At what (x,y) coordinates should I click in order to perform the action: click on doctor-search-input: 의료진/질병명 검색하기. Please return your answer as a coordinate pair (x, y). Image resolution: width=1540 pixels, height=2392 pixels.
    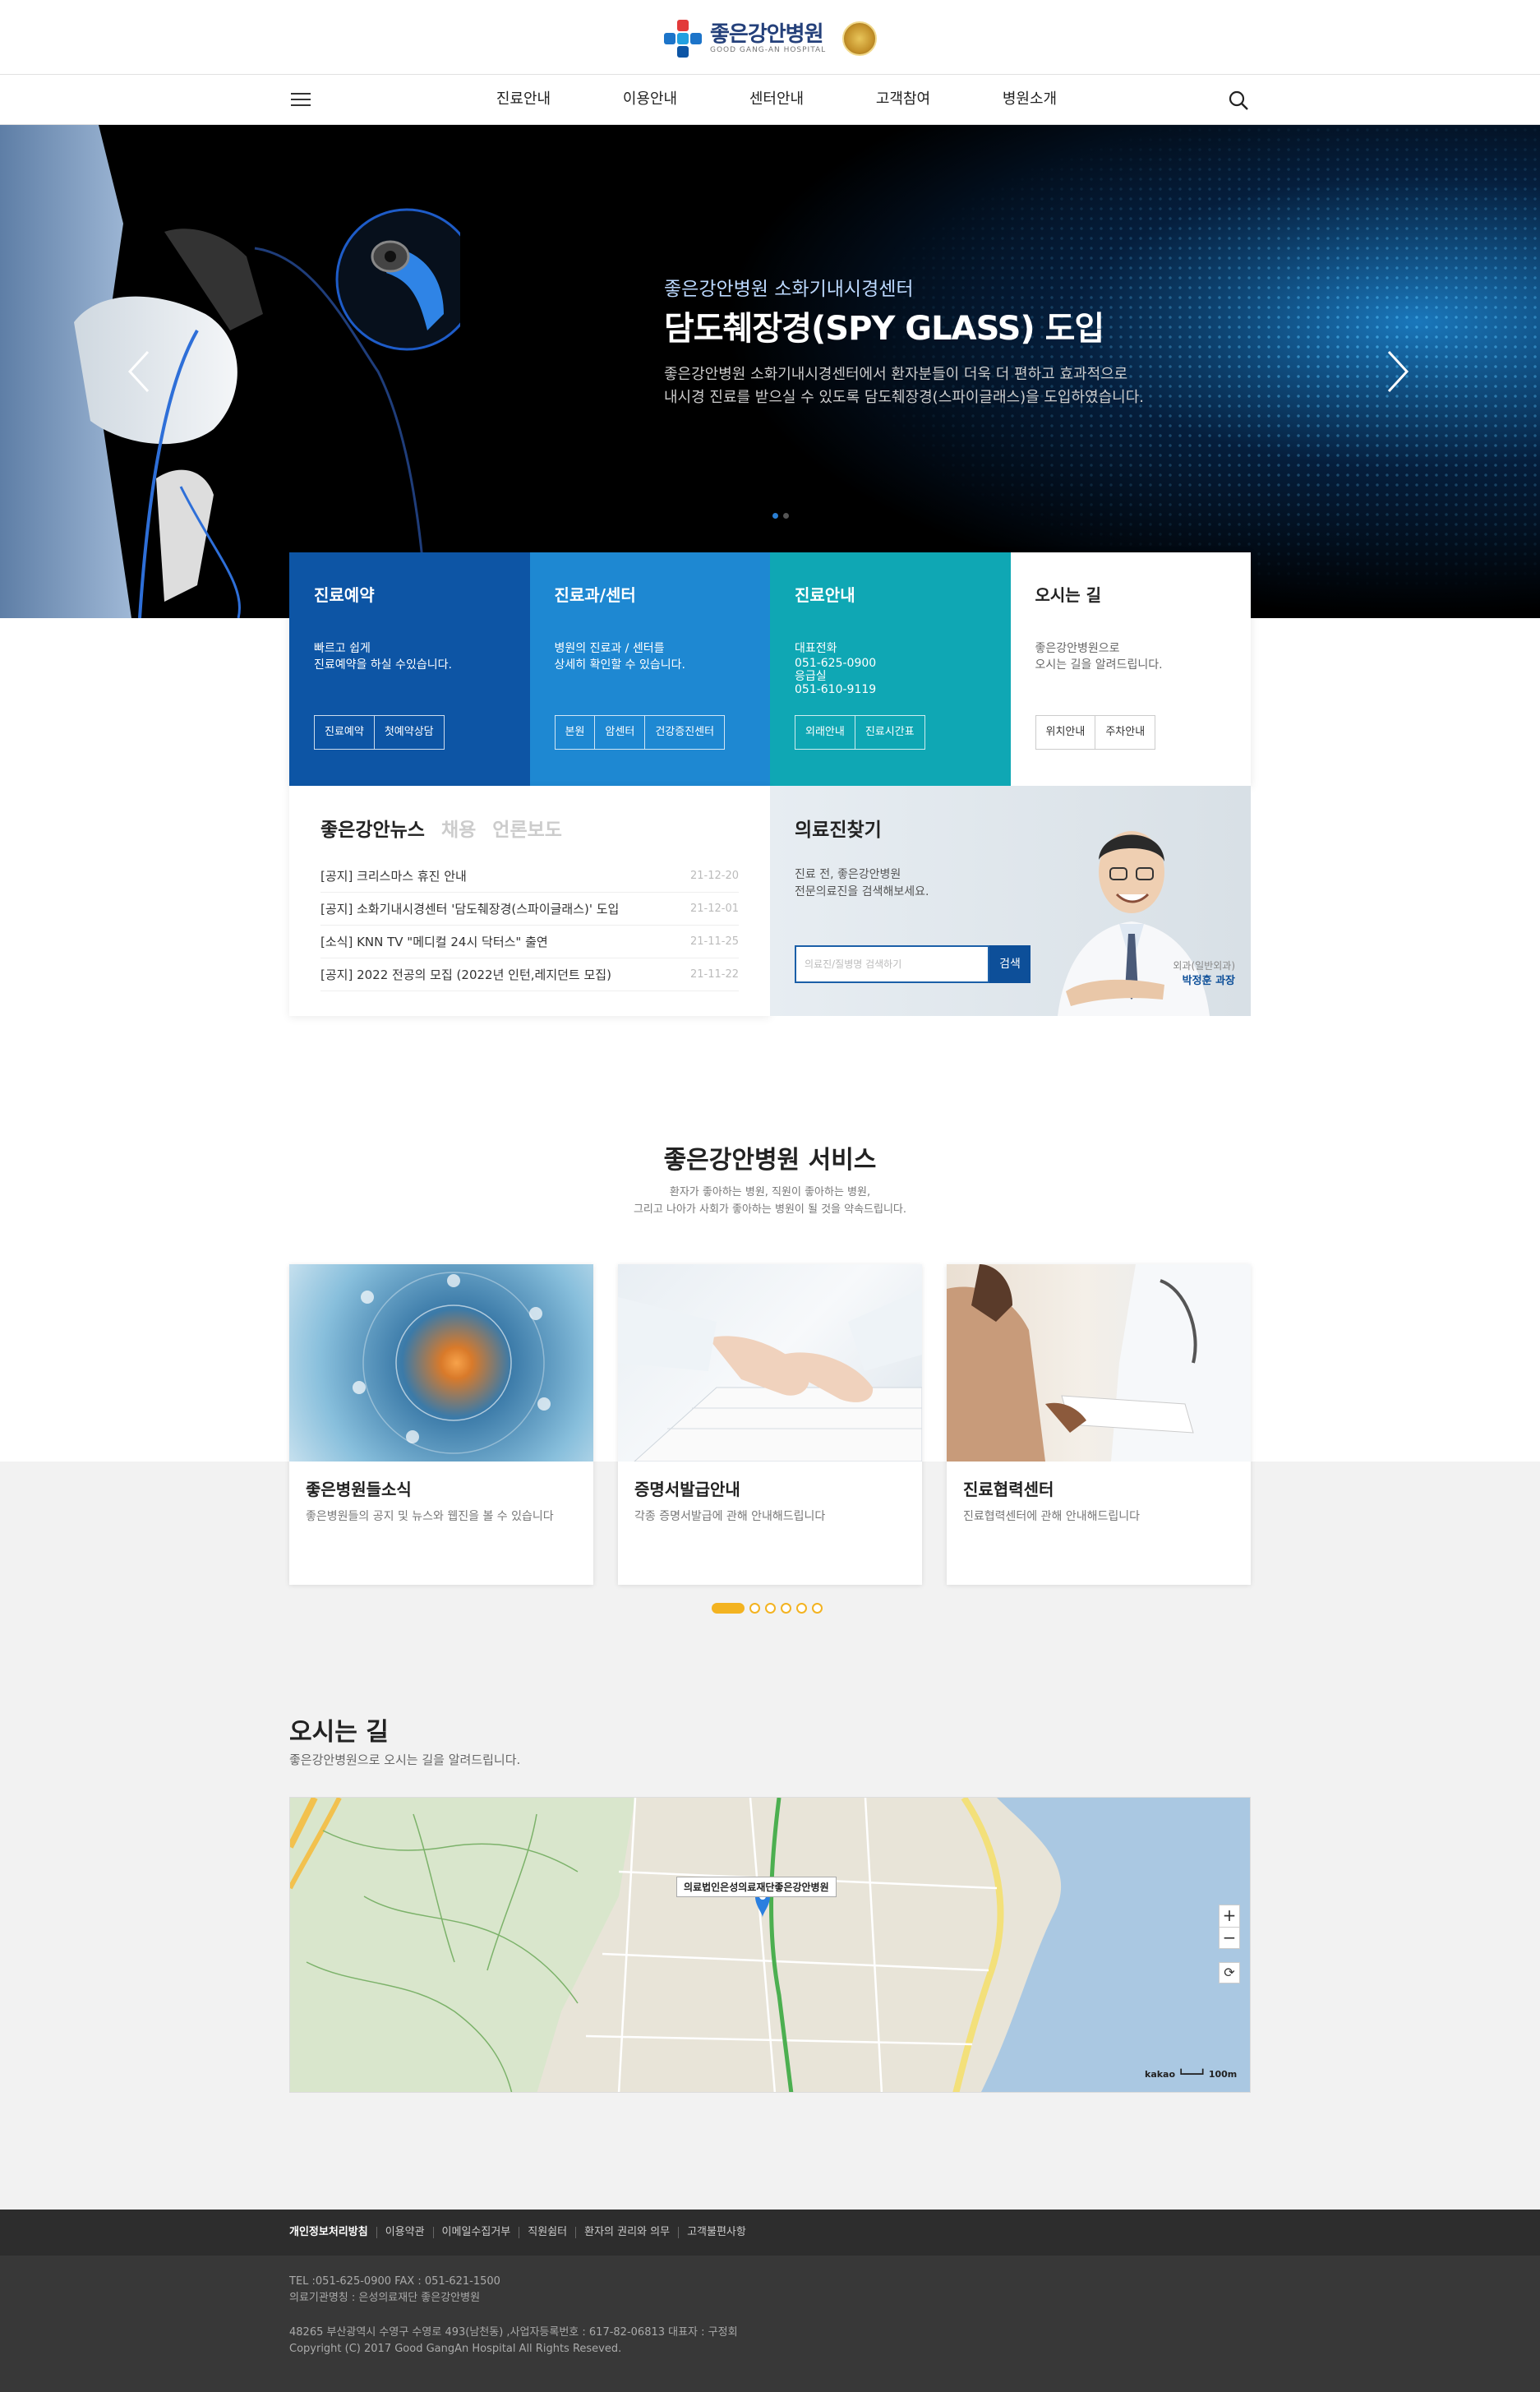
    Looking at the image, I should click on (892, 964).